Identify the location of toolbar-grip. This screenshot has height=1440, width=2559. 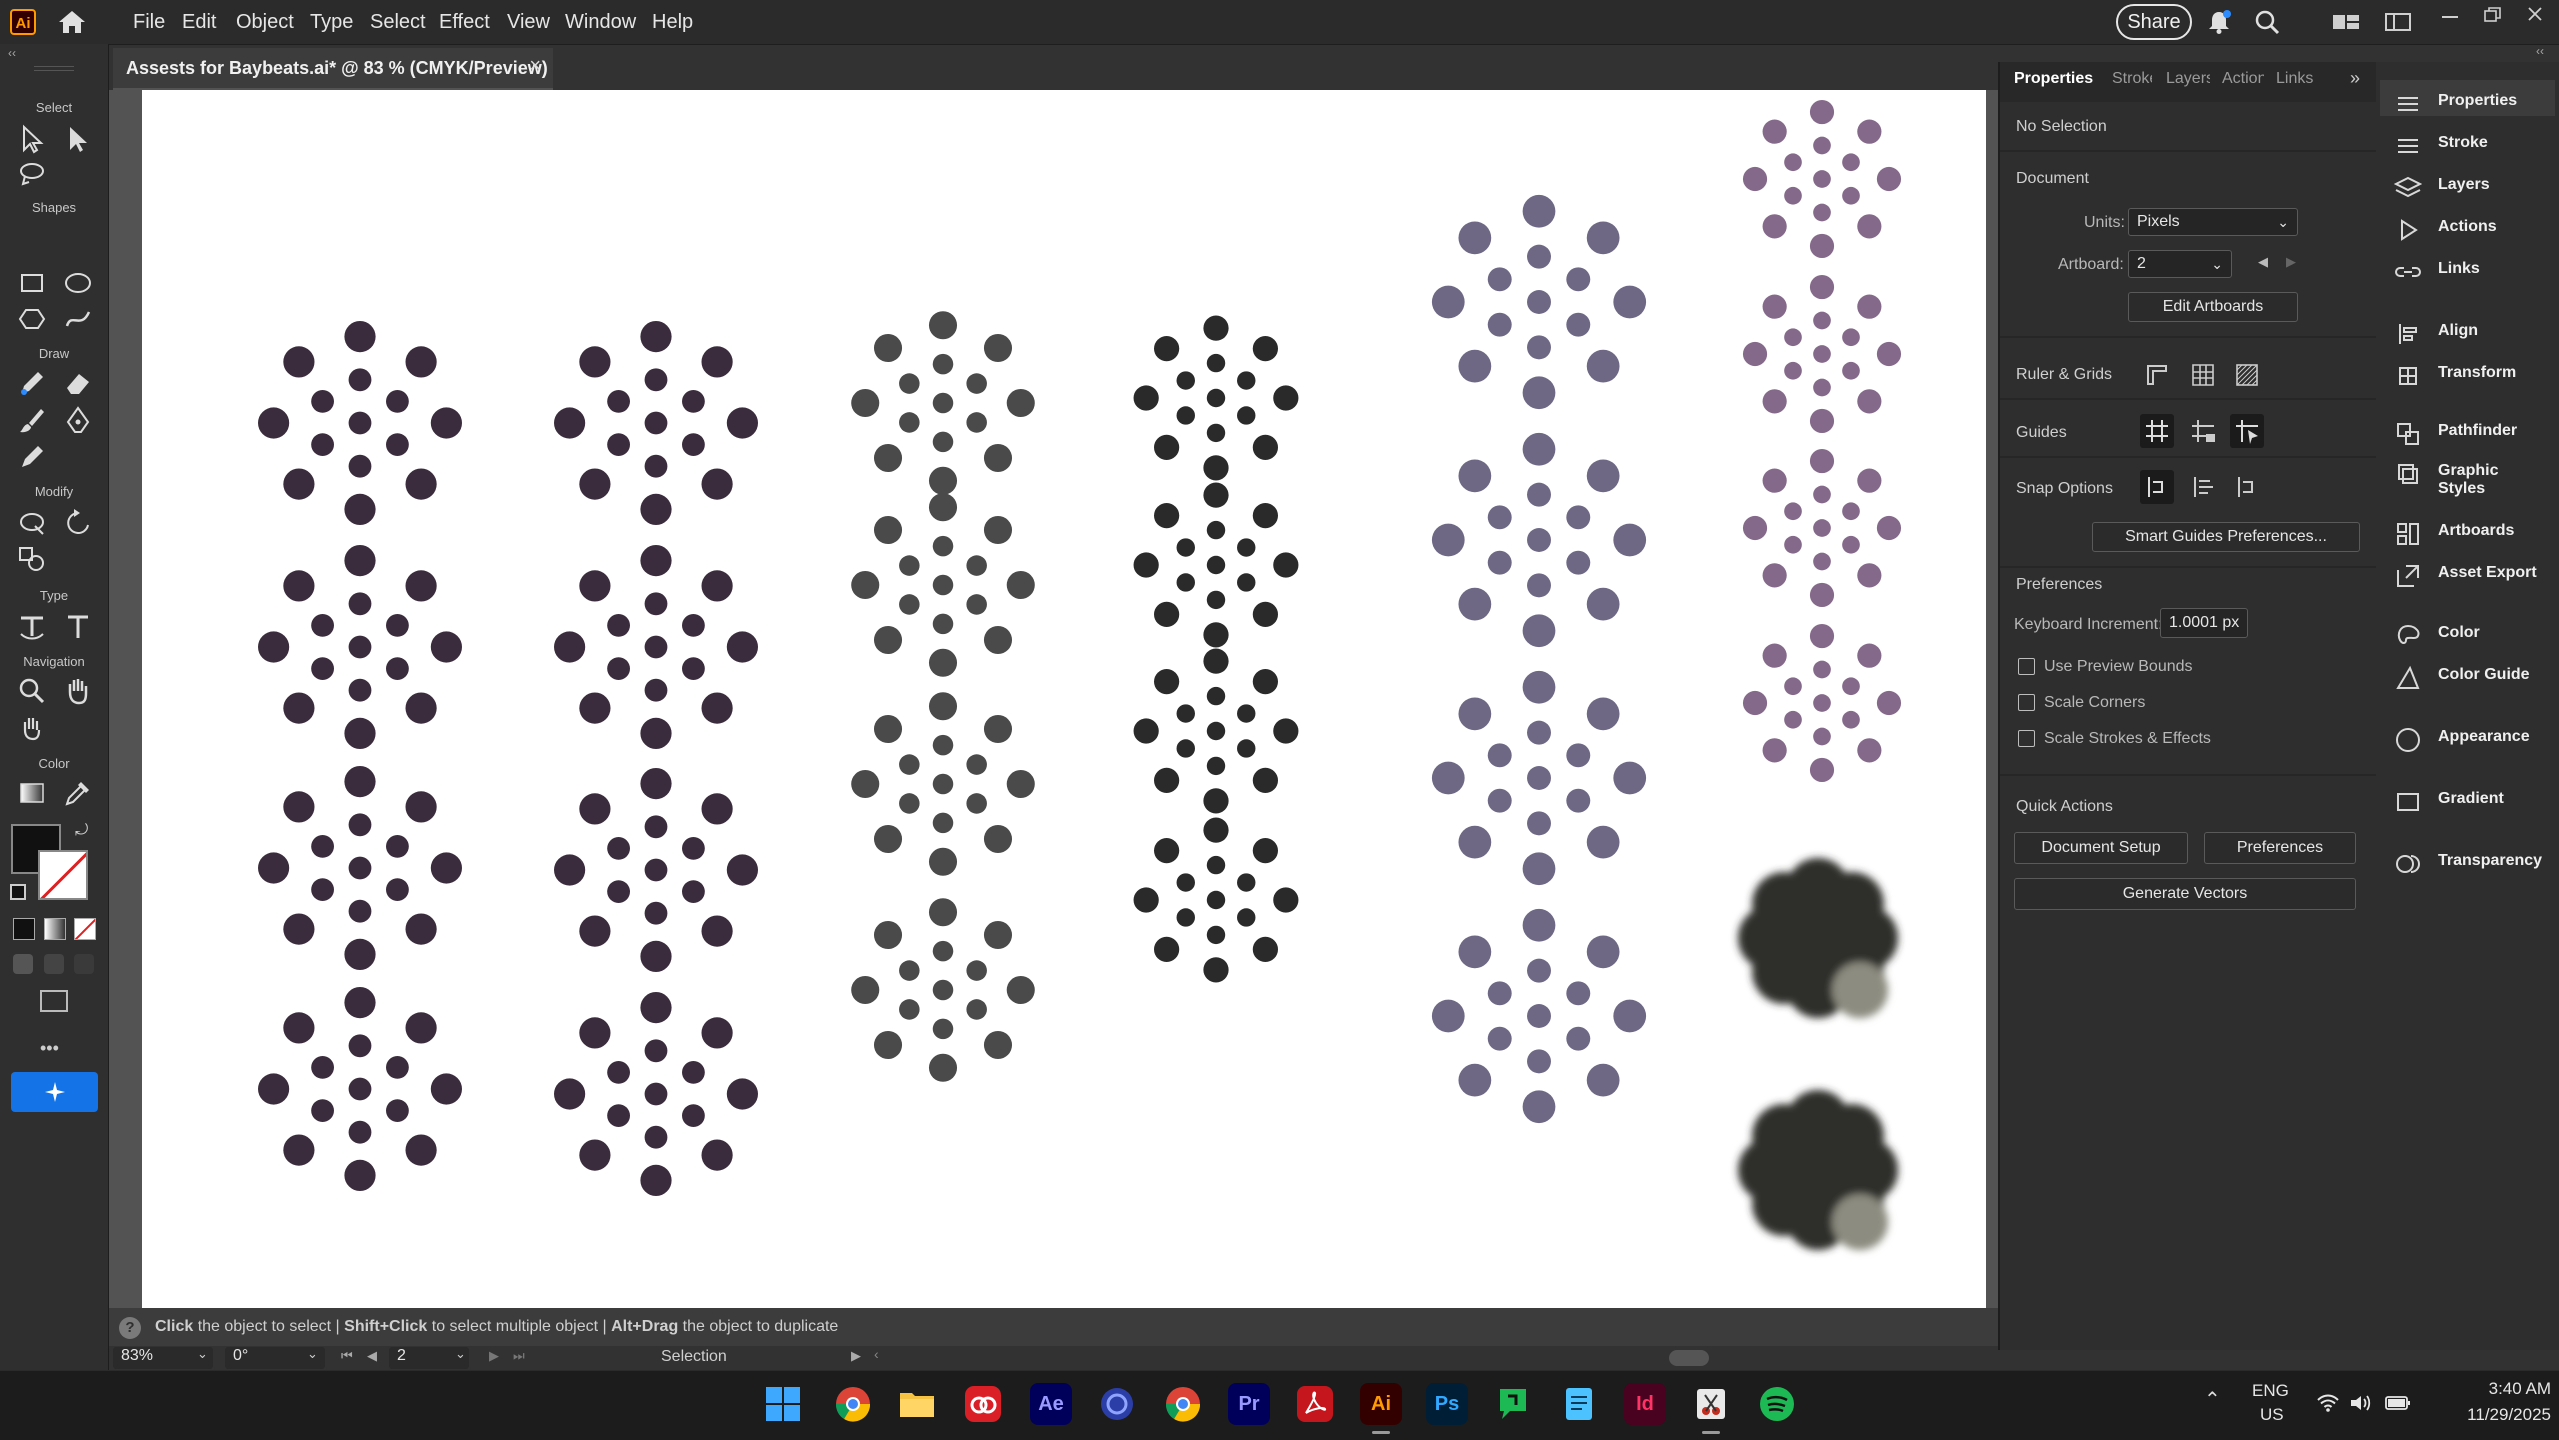
(54, 68).